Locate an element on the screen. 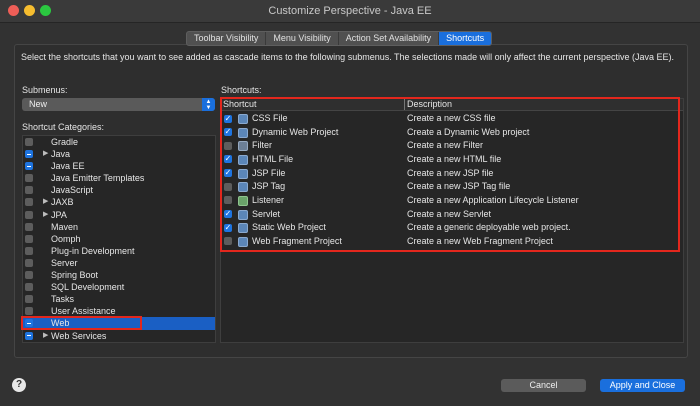 The image size is (700, 406). web-category-highlight-box is located at coordinates (81, 323).